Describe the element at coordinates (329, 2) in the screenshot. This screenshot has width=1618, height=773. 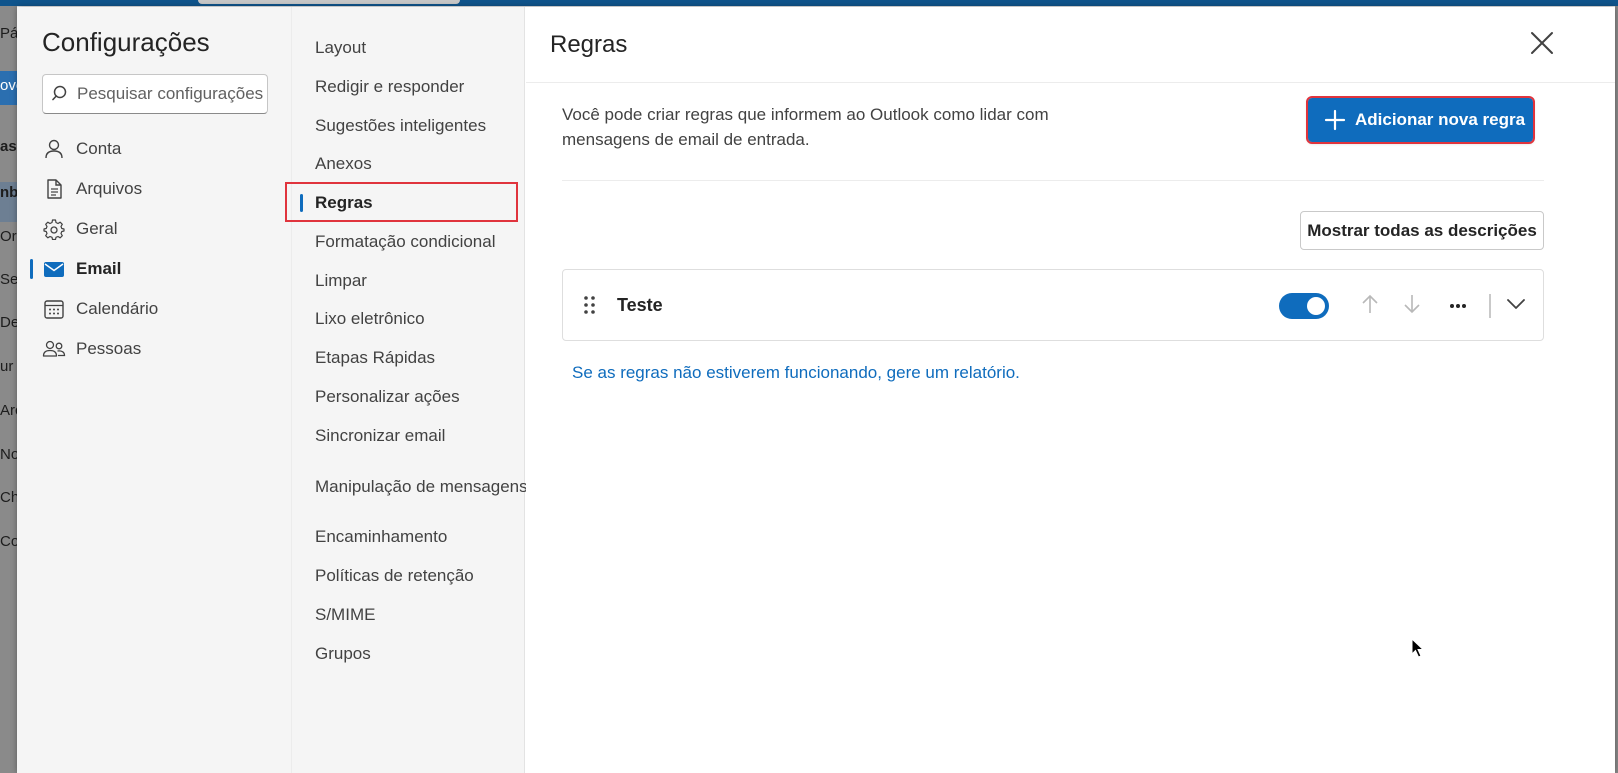
I see `background-scrollbar` at that location.